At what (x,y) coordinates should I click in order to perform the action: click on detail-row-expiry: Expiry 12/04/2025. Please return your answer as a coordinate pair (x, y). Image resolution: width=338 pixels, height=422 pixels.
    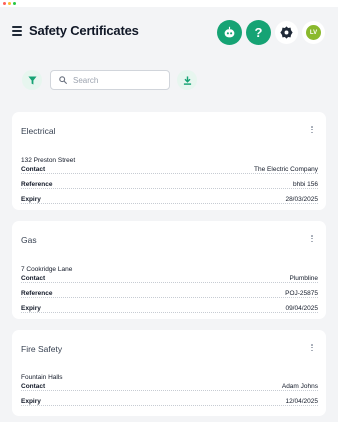
    Looking at the image, I should click on (169, 401).